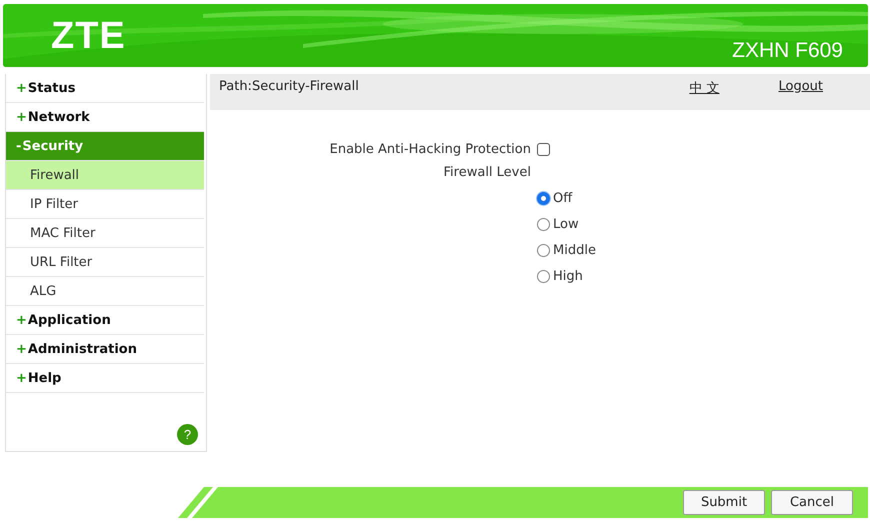  Describe the element at coordinates (704, 88) in the screenshot. I see `language-link: 中 文` at that location.